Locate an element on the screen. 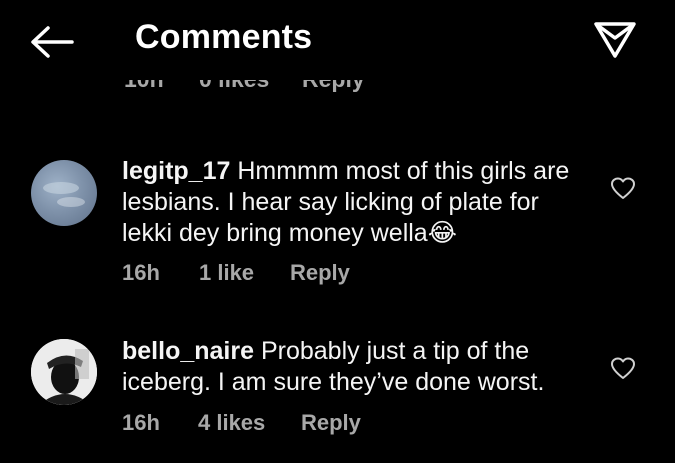 The width and height of the screenshot is (675, 463). send-icon is located at coordinates (615, 40).